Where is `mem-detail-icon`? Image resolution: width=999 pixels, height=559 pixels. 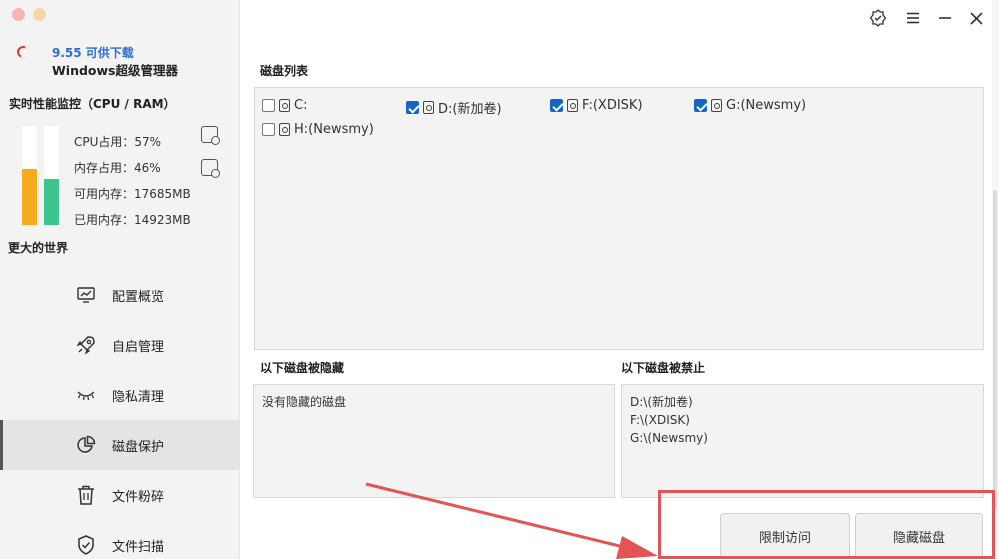
mem-detail-icon is located at coordinates (210, 168).